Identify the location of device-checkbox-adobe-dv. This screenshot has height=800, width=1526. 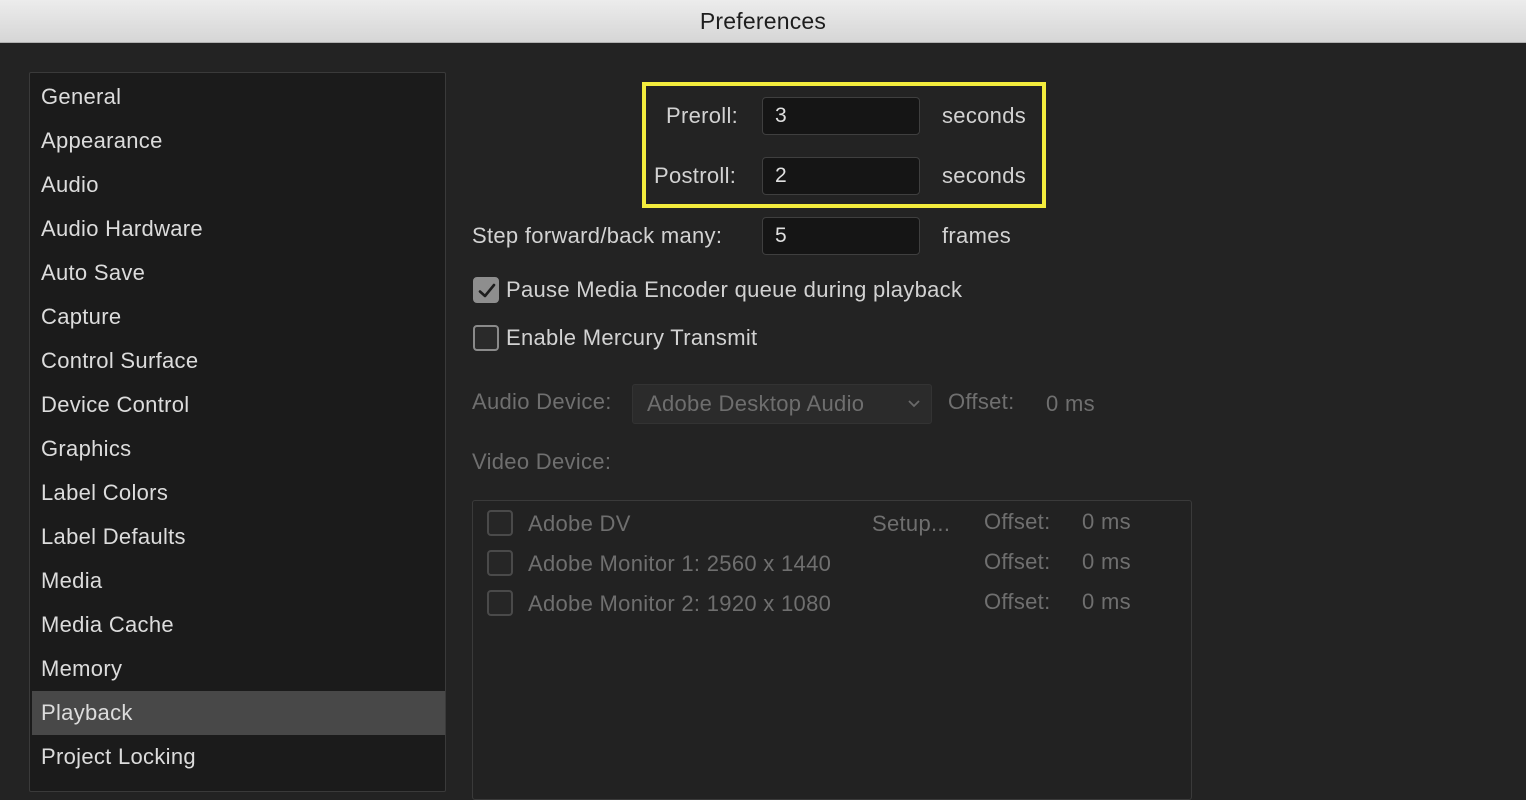
(500, 523).